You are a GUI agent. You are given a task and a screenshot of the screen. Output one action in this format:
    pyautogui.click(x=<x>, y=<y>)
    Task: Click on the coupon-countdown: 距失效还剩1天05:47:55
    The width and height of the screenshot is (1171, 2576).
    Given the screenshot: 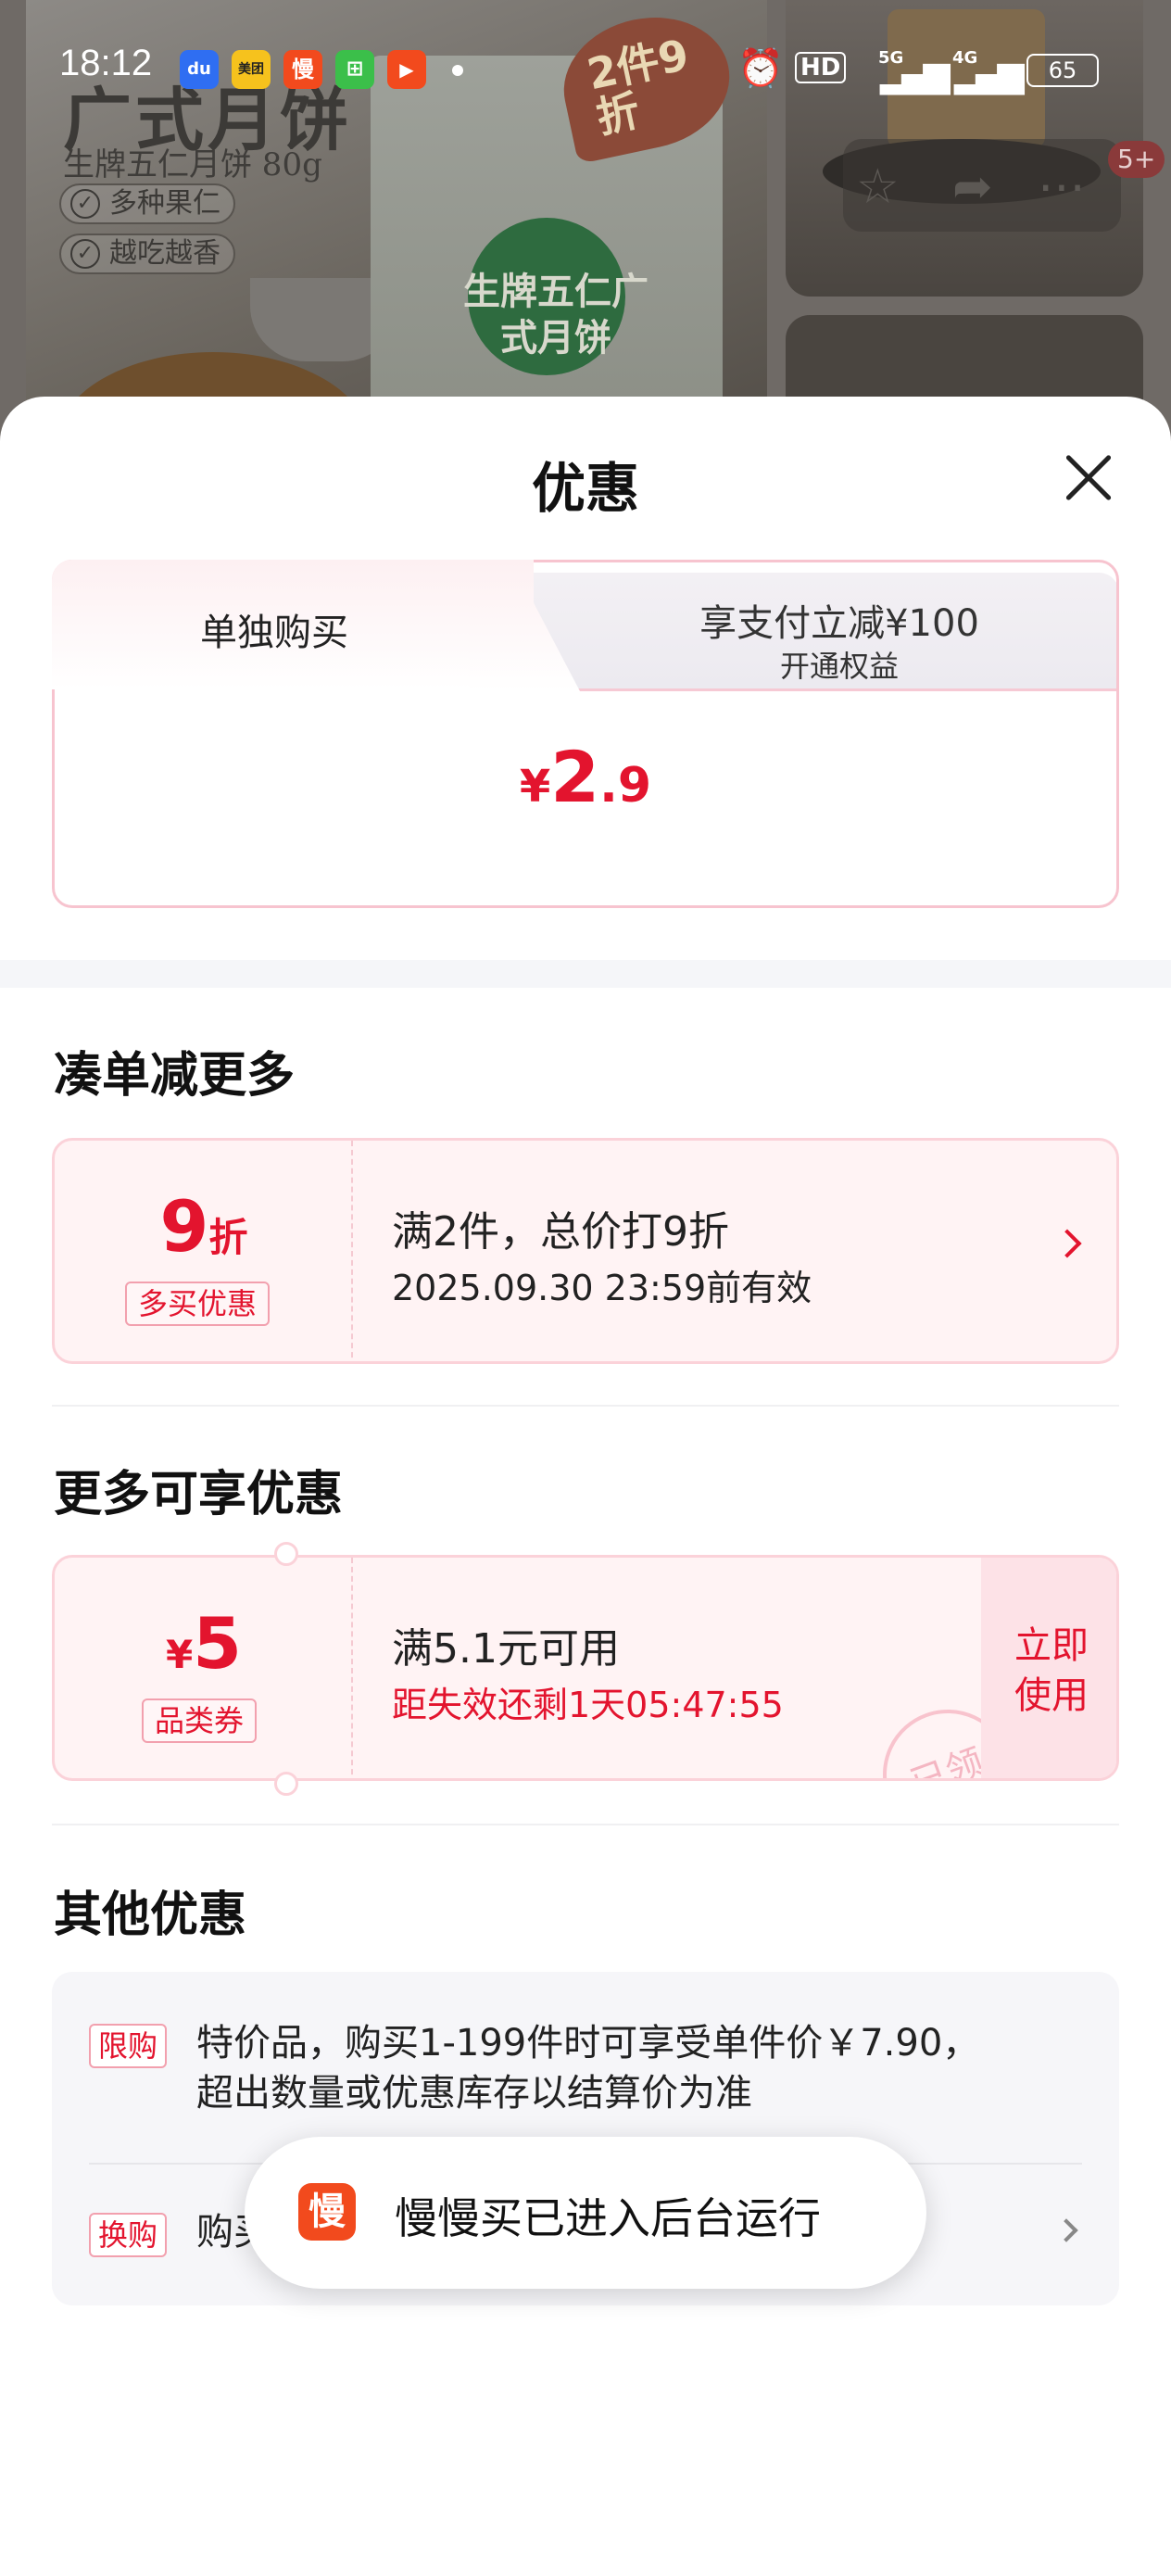 What is the action you would take?
    pyautogui.click(x=588, y=1705)
    